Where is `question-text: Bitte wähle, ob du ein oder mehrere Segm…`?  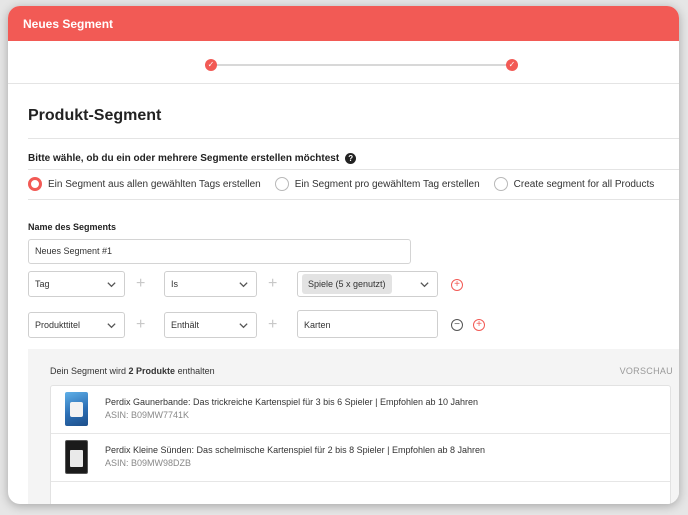
question-text: Bitte wähle, ob du ein oder mehrere Segm… is located at coordinates (184, 158).